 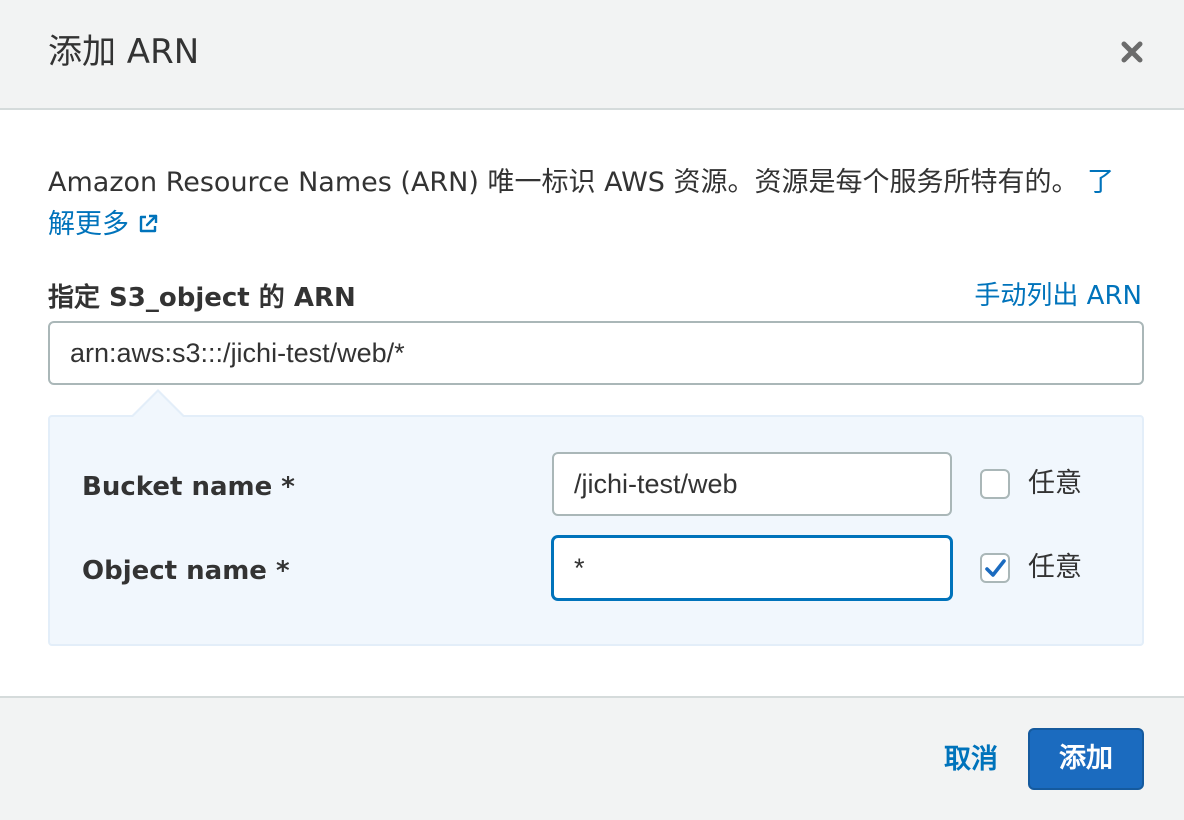 I want to click on object-name-label: Object name *, so click(x=186, y=571).